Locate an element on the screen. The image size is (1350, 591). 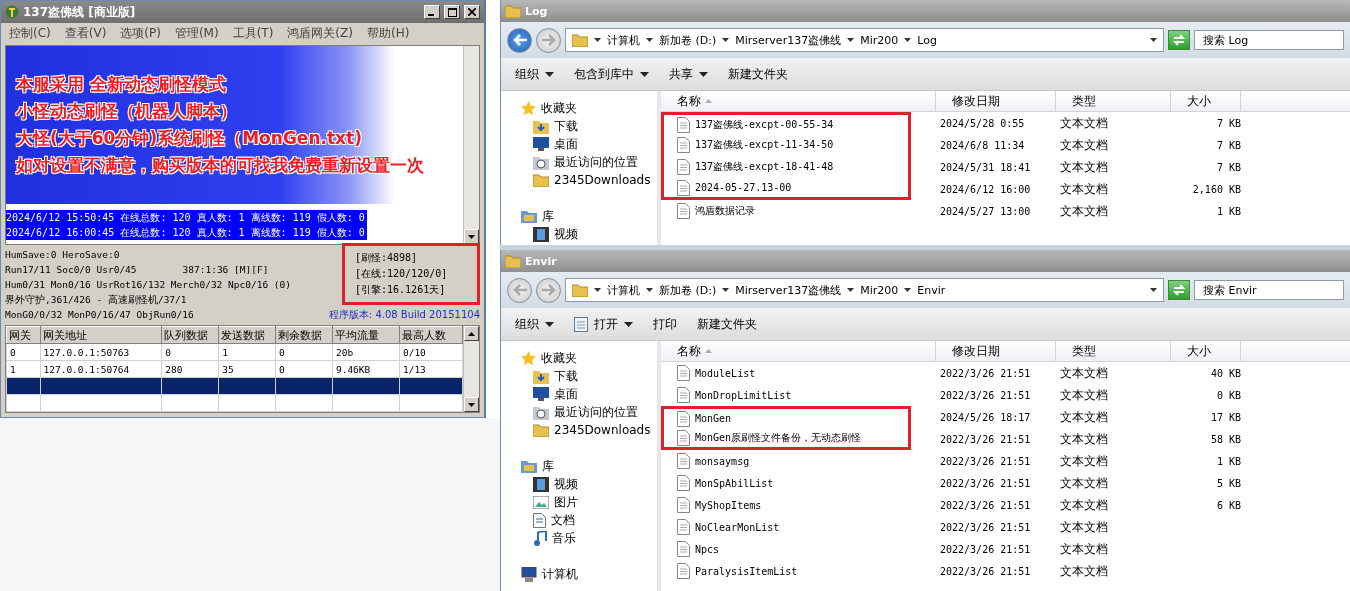
nav-item: 文档 is located at coordinates (579, 520).